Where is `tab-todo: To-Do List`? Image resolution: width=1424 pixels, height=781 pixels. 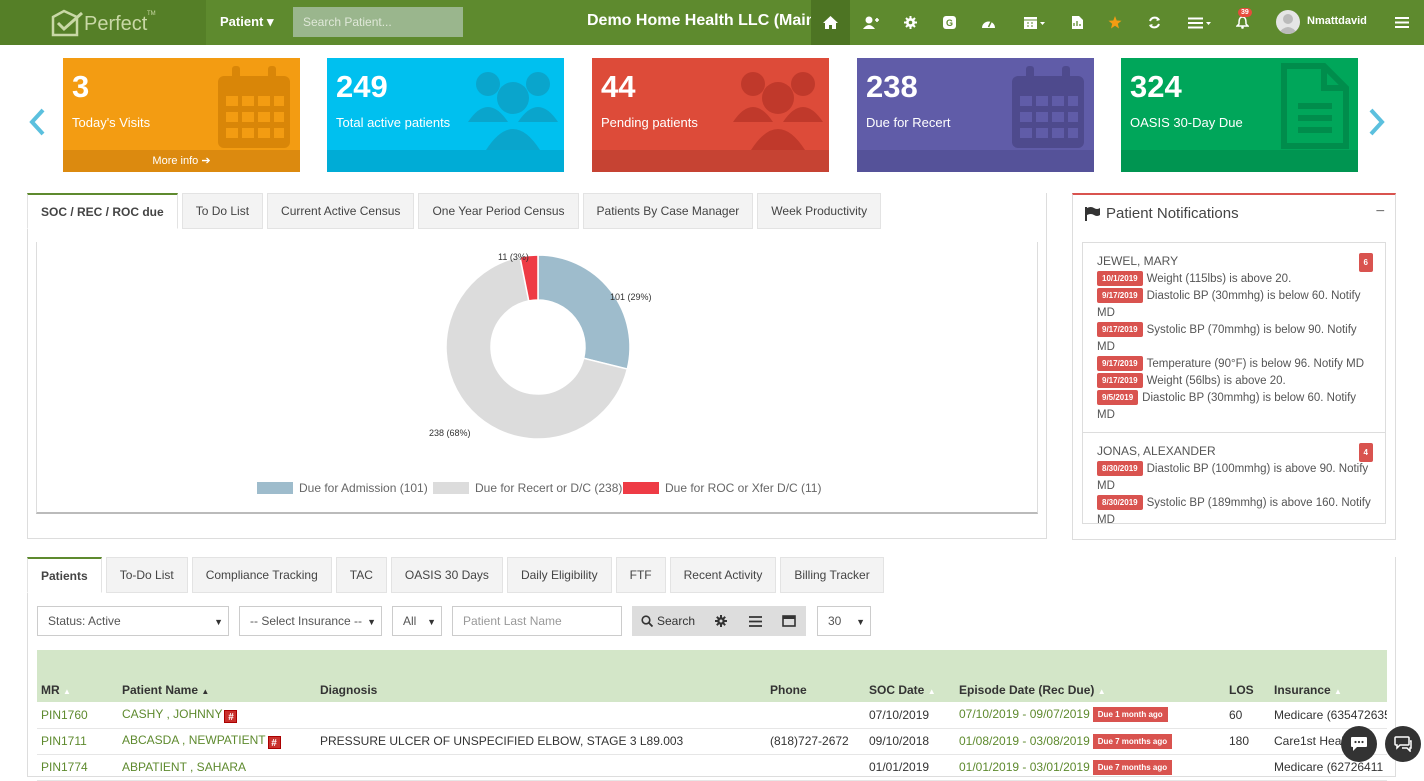 tab-todo: To-Do List is located at coordinates (146, 575).